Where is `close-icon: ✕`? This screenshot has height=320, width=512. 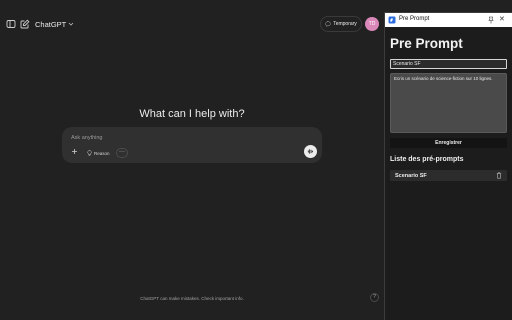
close-icon: ✕ is located at coordinates (502, 19).